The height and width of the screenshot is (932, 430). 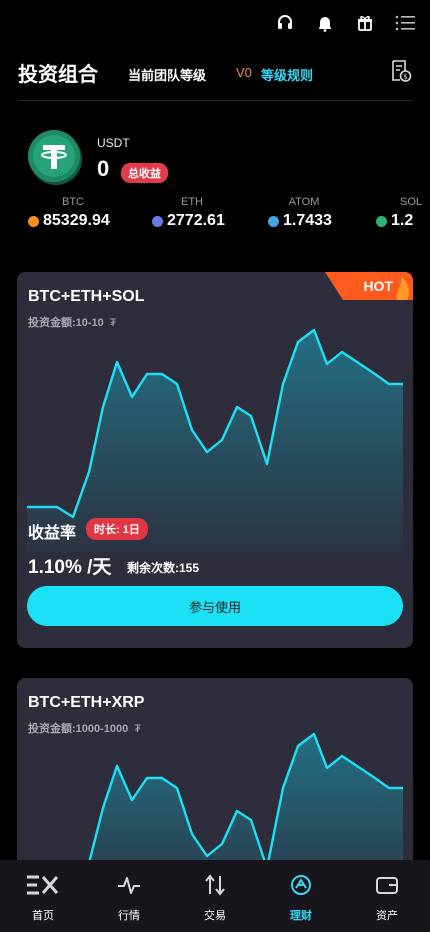 What do you see at coordinates (304, 202) in the screenshot?
I see `price-symbol: ATOM` at bounding box center [304, 202].